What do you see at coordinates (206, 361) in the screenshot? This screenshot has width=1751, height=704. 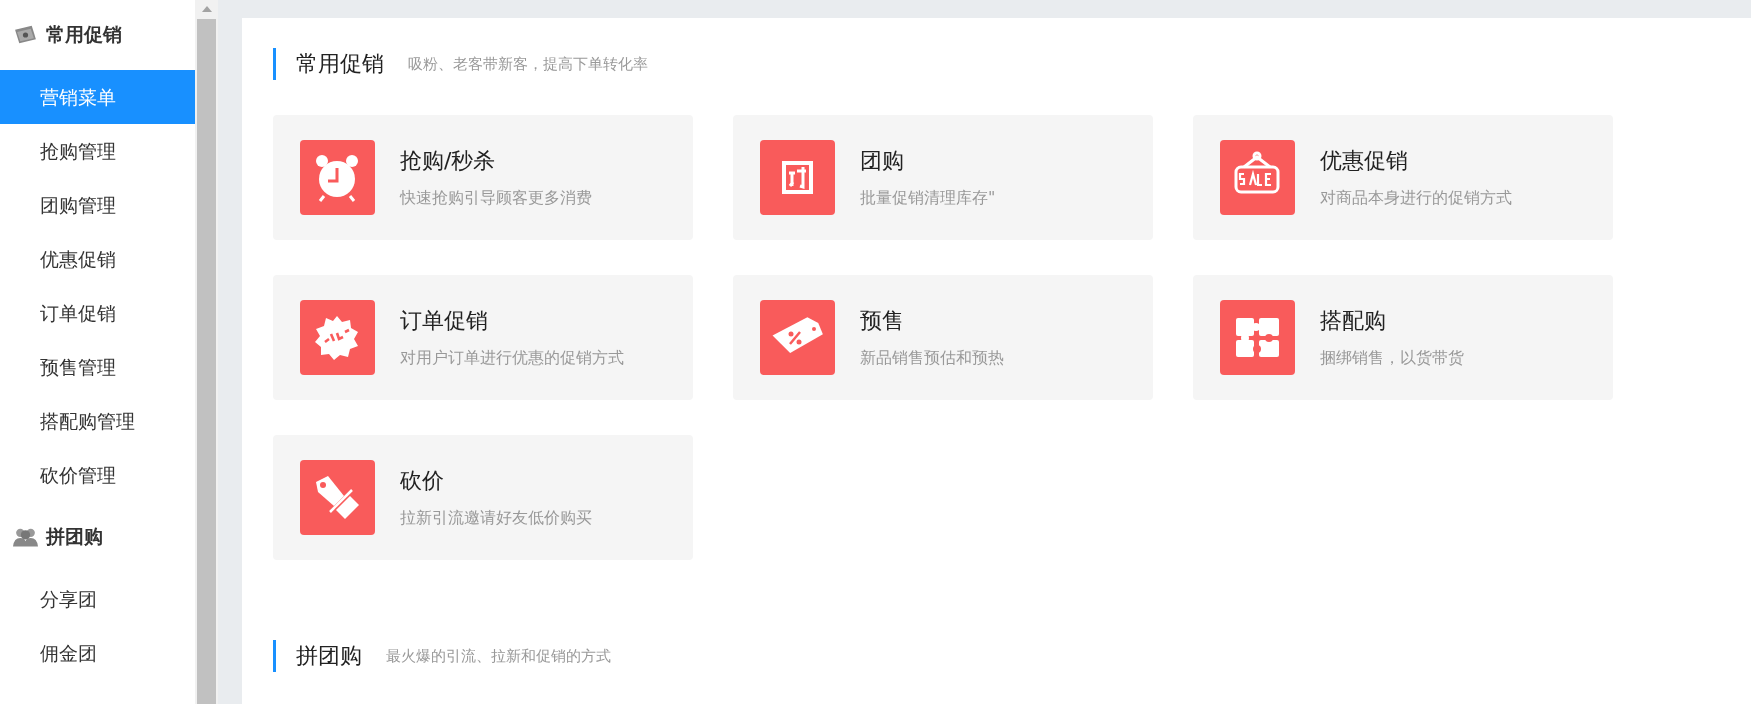 I see `scrollbar-thumb` at bounding box center [206, 361].